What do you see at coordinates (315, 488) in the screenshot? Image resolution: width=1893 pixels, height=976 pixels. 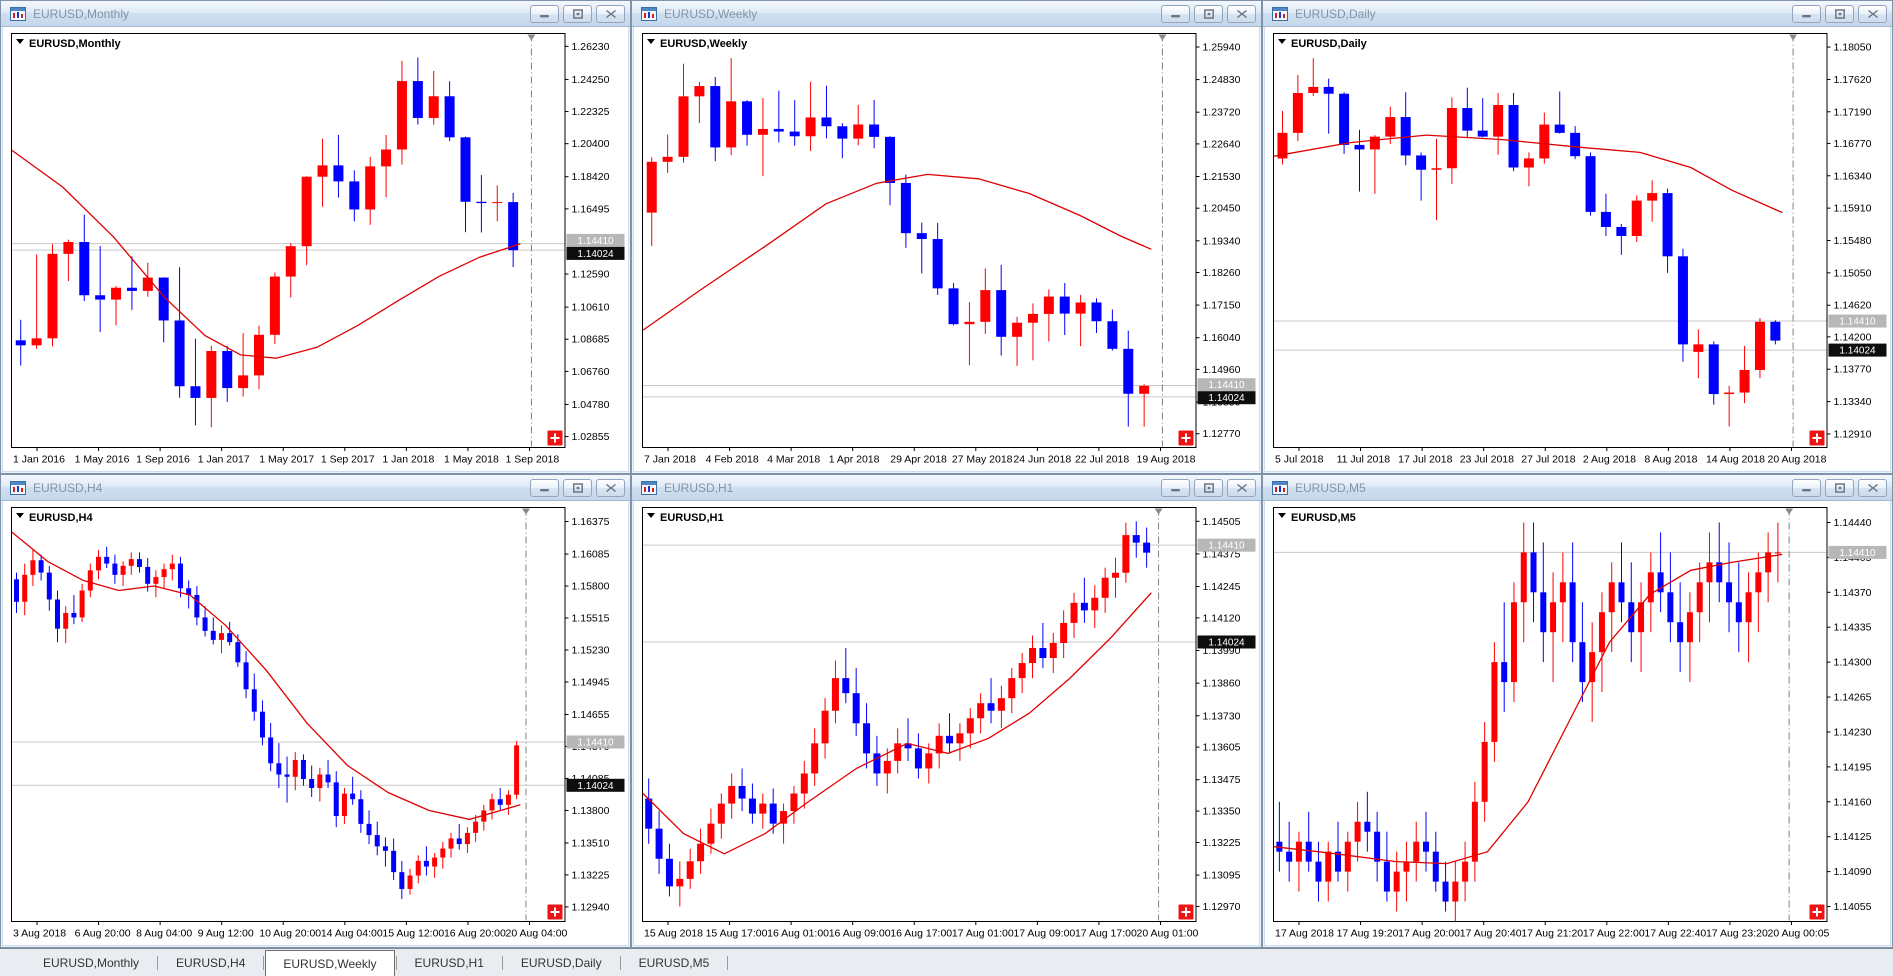 I see `chart-window-titlebar: EURUSD,H4` at bounding box center [315, 488].